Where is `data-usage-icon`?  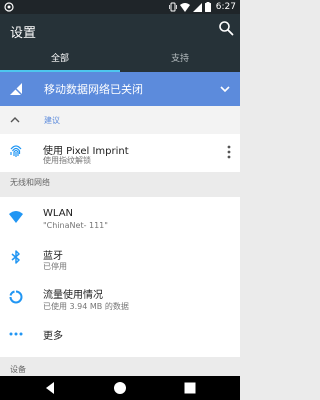 data-usage-icon is located at coordinates (16, 297).